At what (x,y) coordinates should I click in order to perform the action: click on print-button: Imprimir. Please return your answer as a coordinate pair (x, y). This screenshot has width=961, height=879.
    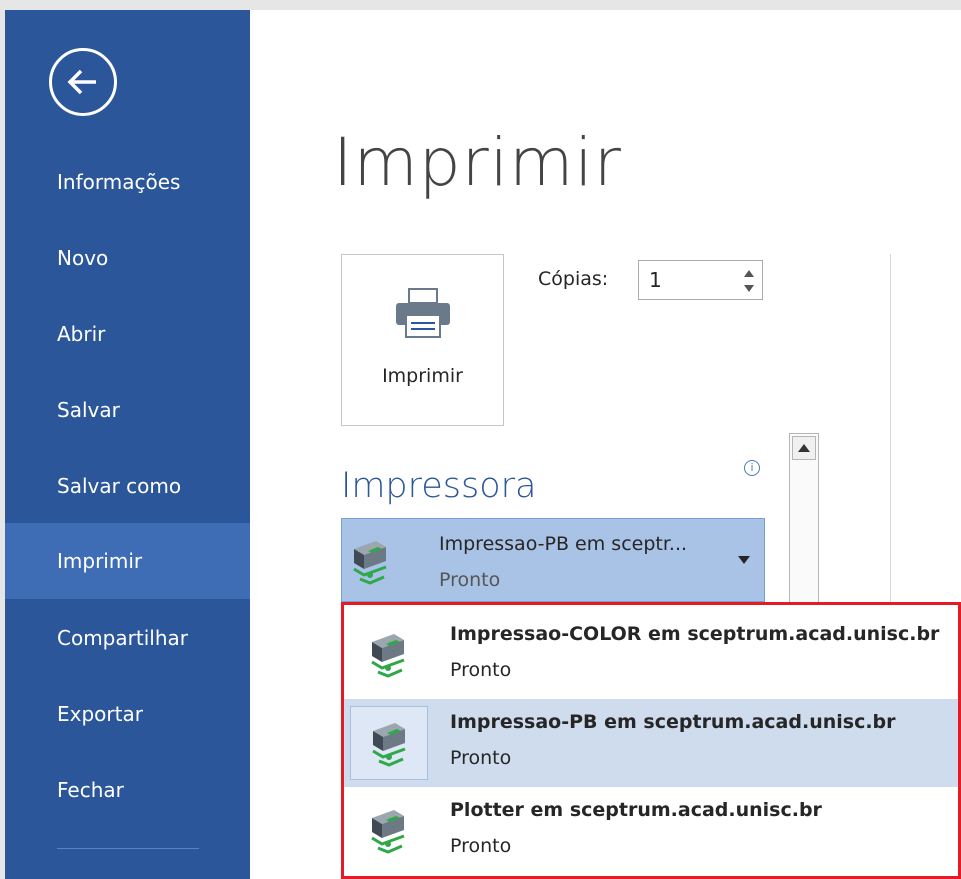
    Looking at the image, I should click on (422, 340).